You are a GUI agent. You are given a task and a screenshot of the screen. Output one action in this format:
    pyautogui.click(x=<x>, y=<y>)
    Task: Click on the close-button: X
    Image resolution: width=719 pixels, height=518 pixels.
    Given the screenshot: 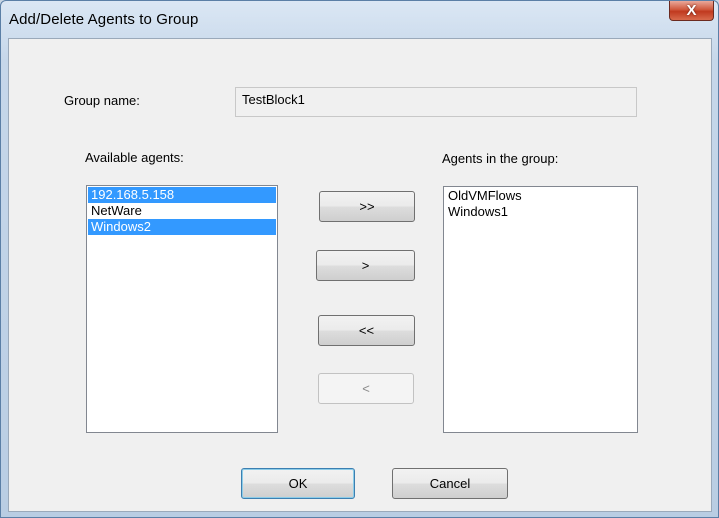 What is the action you would take?
    pyautogui.click(x=691, y=11)
    